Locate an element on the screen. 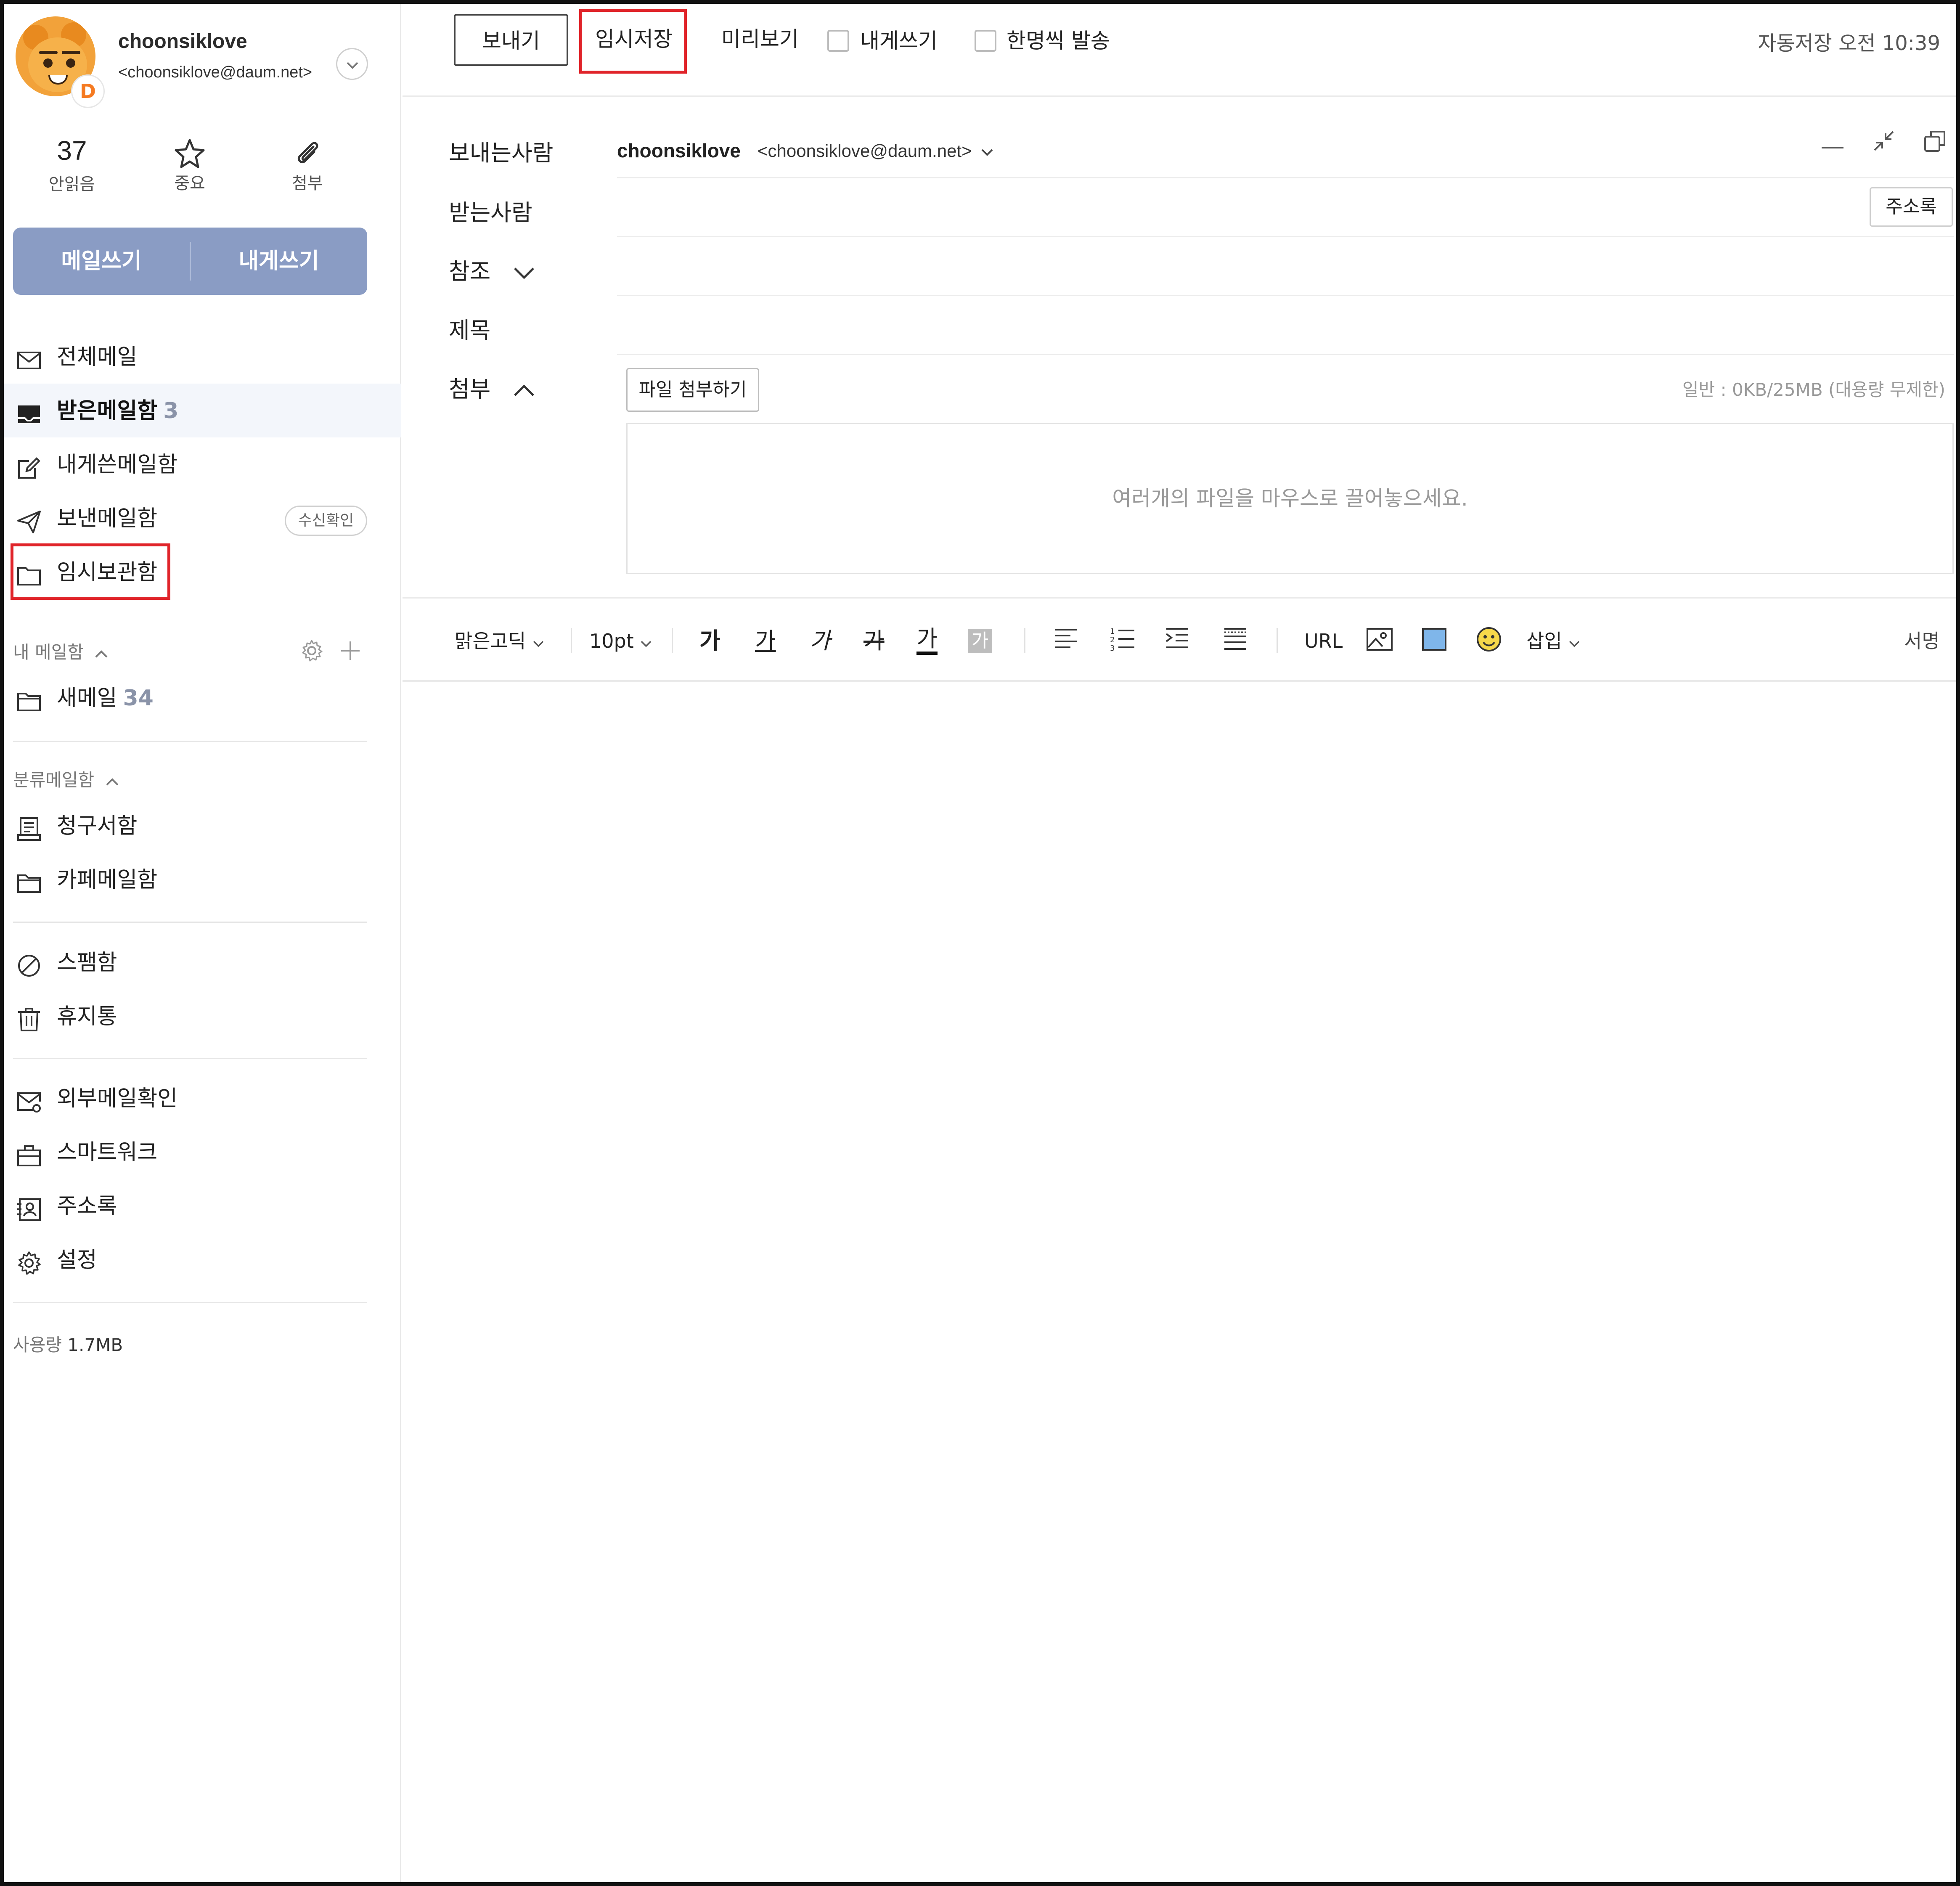  bold-button: 가 is located at coordinates (709, 641).